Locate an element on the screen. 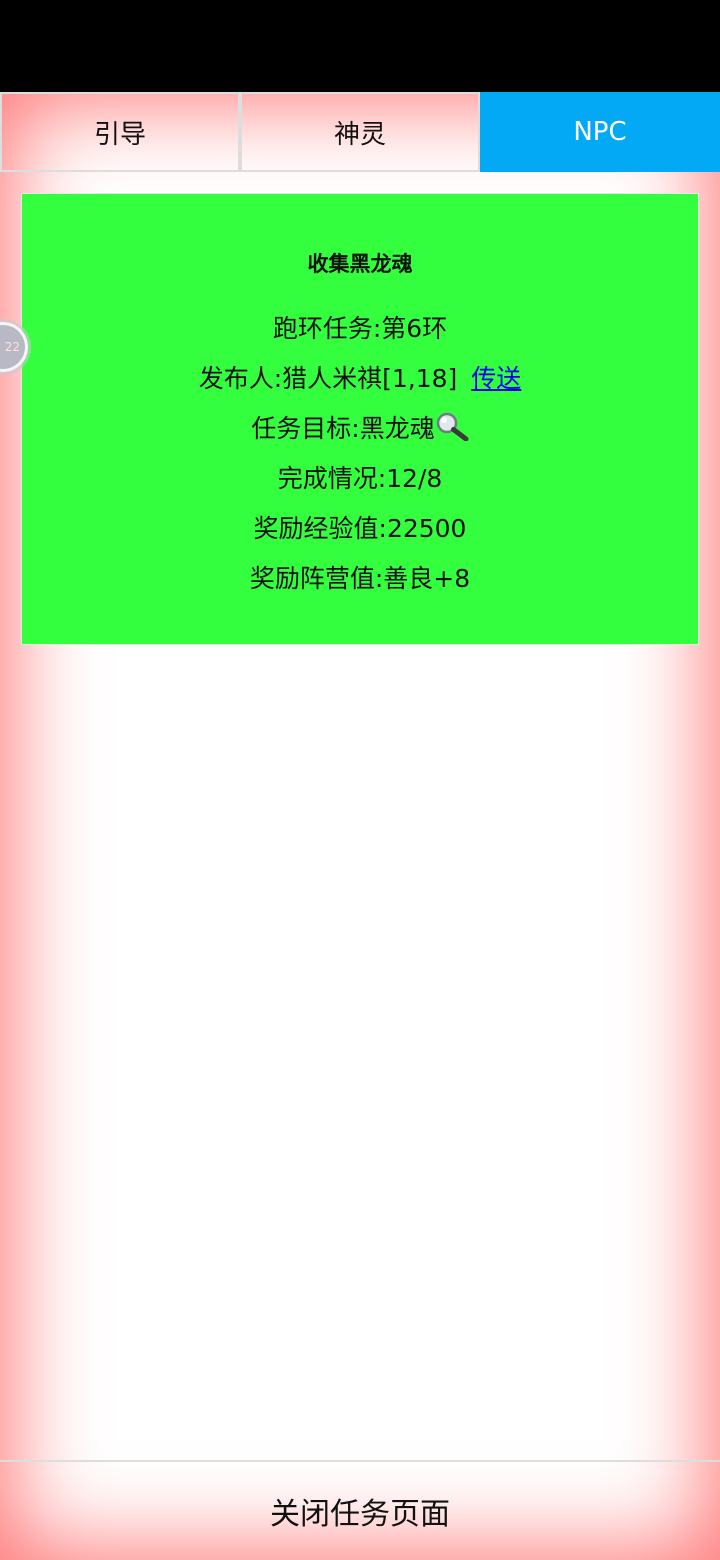 The height and width of the screenshot is (1560, 720). task-title: 收集黑龙魂 is located at coordinates (360, 264).